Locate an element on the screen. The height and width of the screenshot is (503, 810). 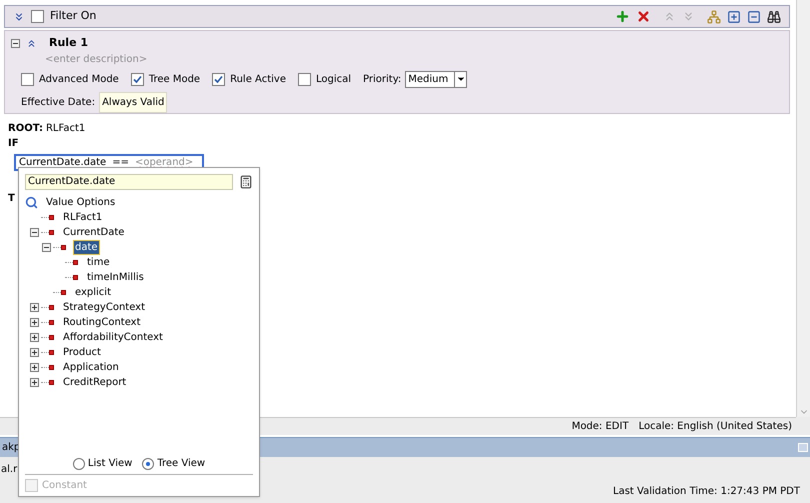
scrollbar is located at coordinates (803, 208).